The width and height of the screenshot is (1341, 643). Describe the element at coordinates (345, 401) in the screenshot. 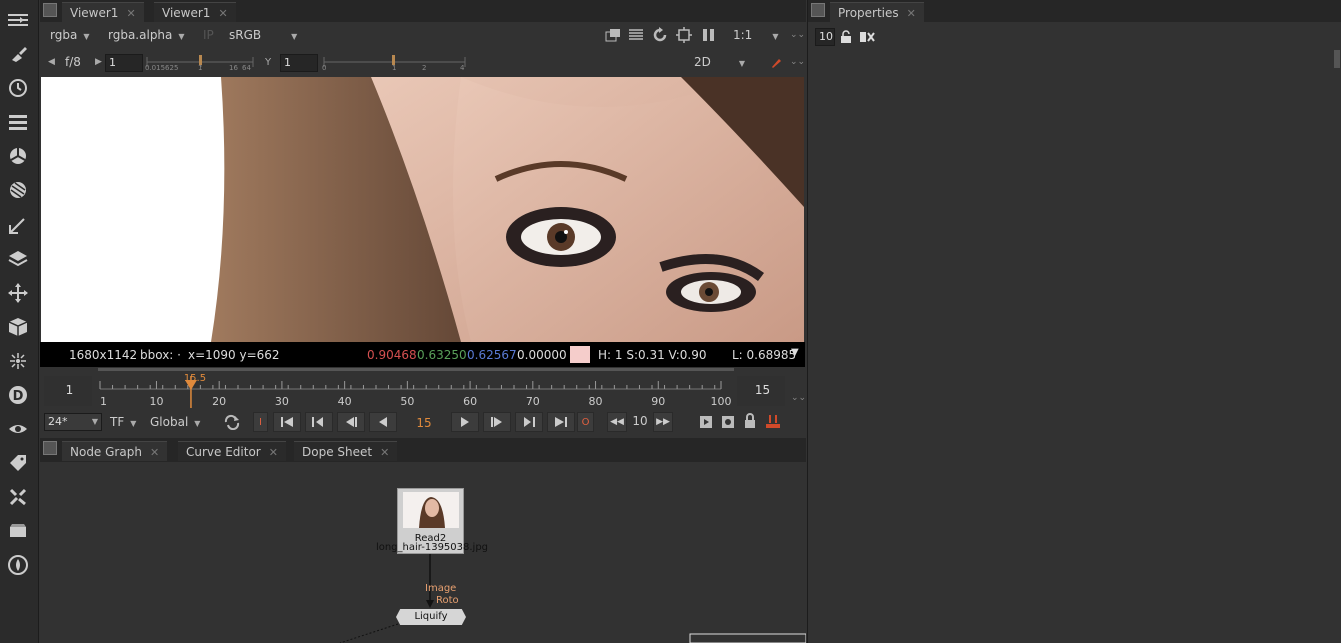

I see `timeline-tick-label: 40` at that location.